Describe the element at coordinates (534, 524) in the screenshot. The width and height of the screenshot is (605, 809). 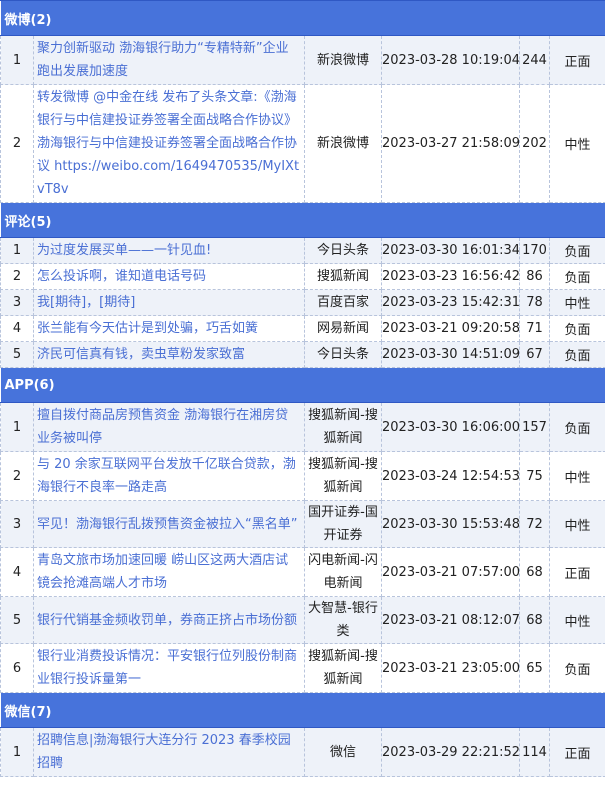
I see `hit-count: 72` at that location.